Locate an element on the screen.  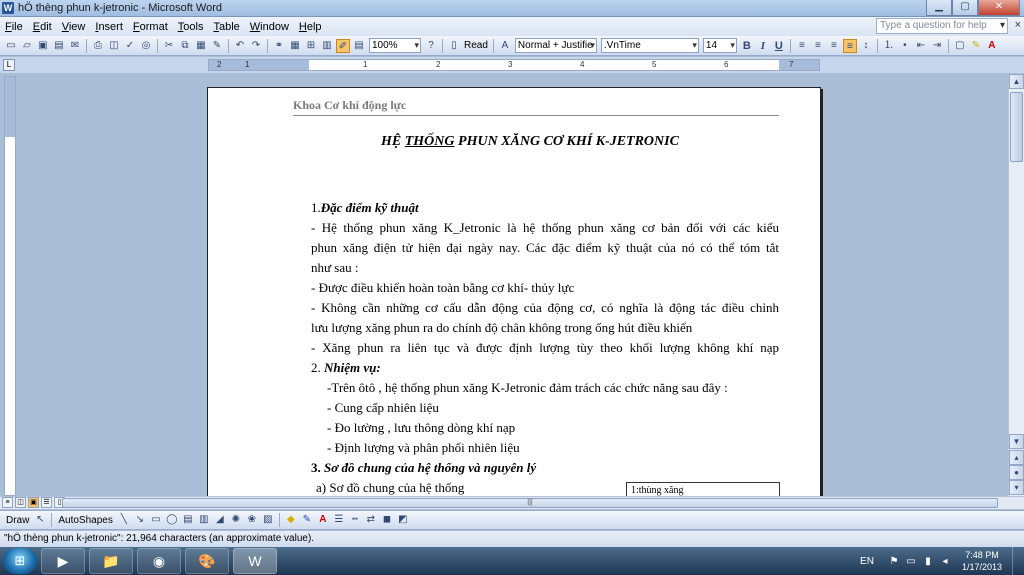
language-indicator: EN is located at coordinates (867, 561).